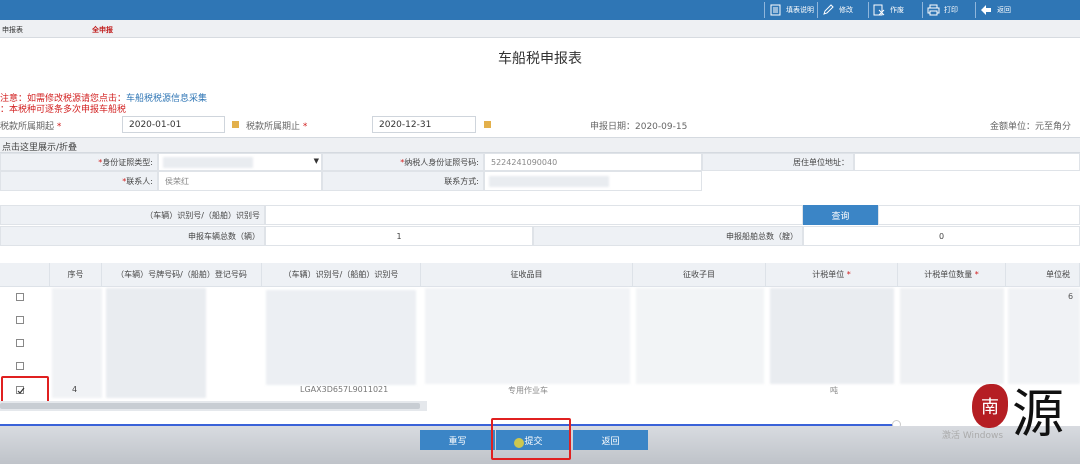  I want to click on section-toggle: 点击这里展示/折叠, so click(540, 145).